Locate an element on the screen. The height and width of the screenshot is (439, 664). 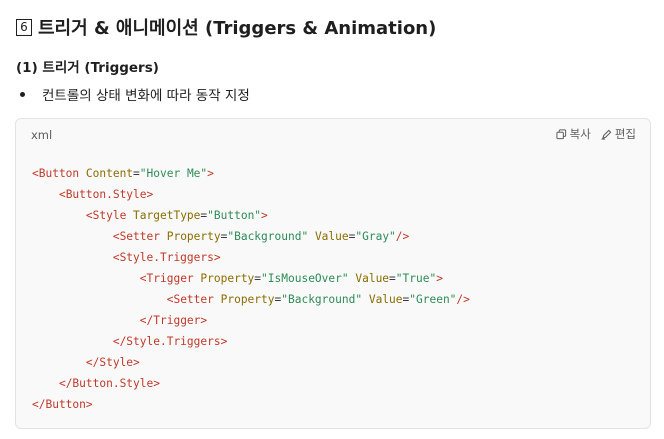
code-token: <Trigger is located at coordinates (170, 278).